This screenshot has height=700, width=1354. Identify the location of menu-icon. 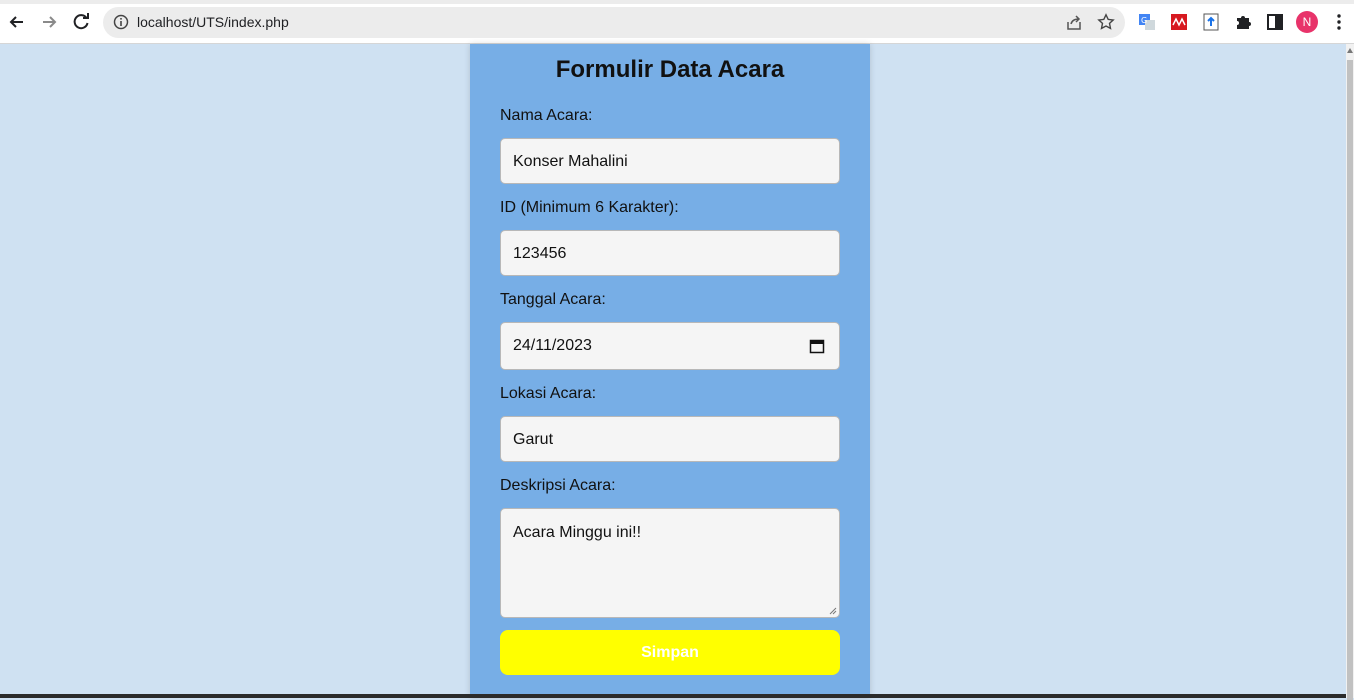
(1339, 22).